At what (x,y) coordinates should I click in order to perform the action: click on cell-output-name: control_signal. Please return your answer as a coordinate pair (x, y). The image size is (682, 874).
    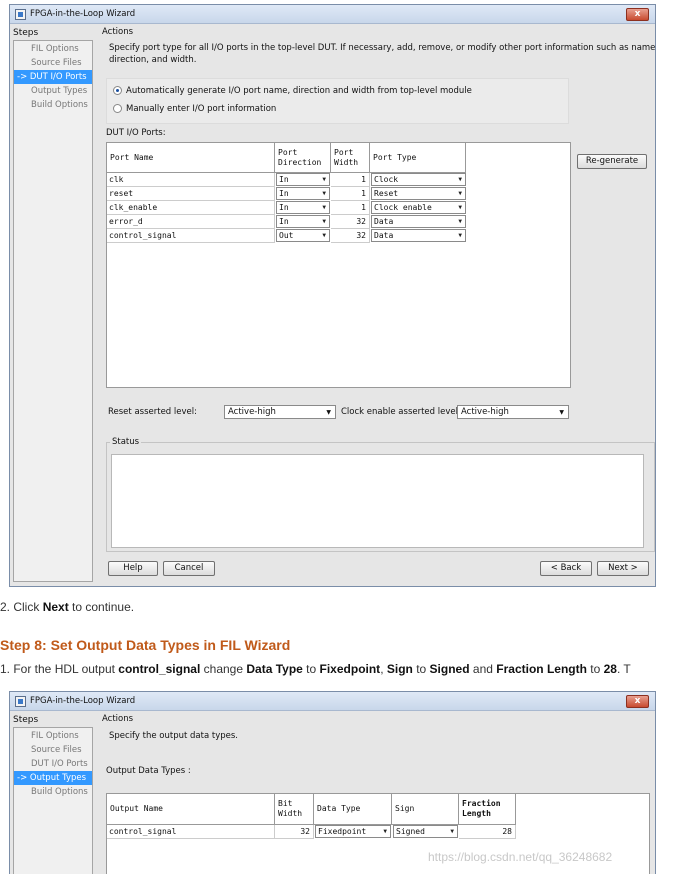
    Looking at the image, I should click on (191, 832).